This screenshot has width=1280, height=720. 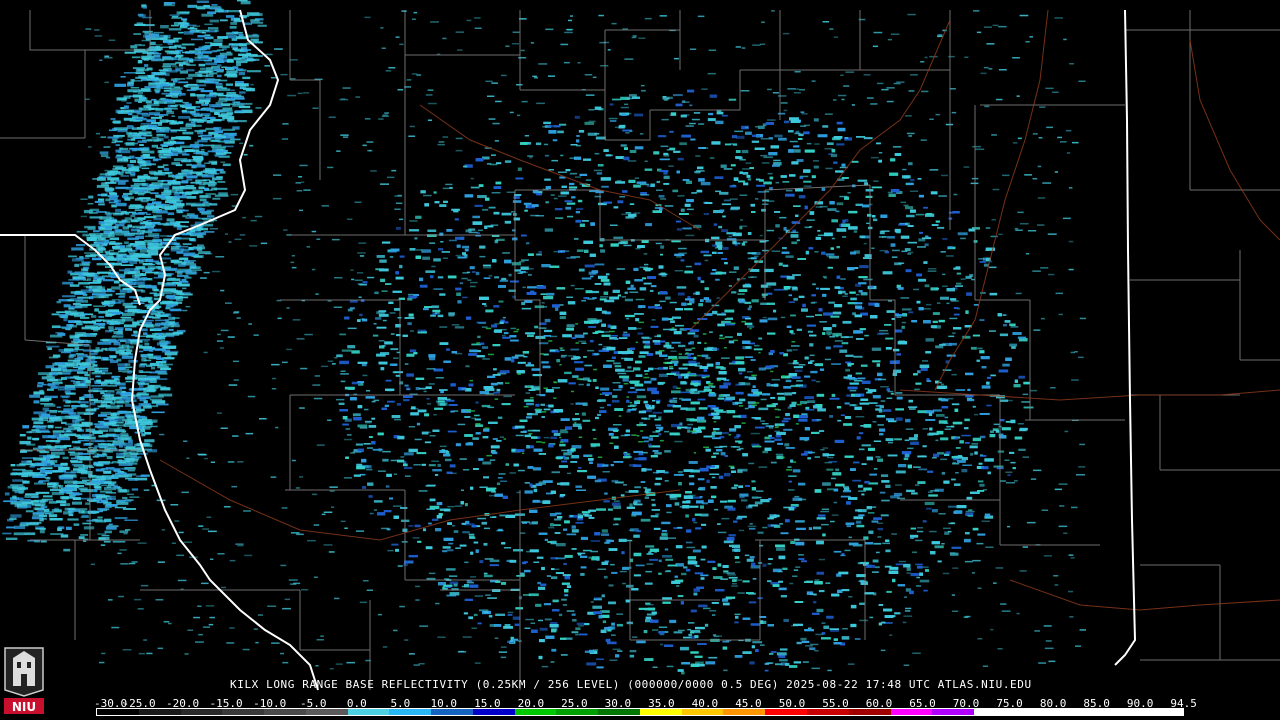 What do you see at coordinates (24, 680) in the screenshot?
I see `niu-logo-icon: NIU` at bounding box center [24, 680].